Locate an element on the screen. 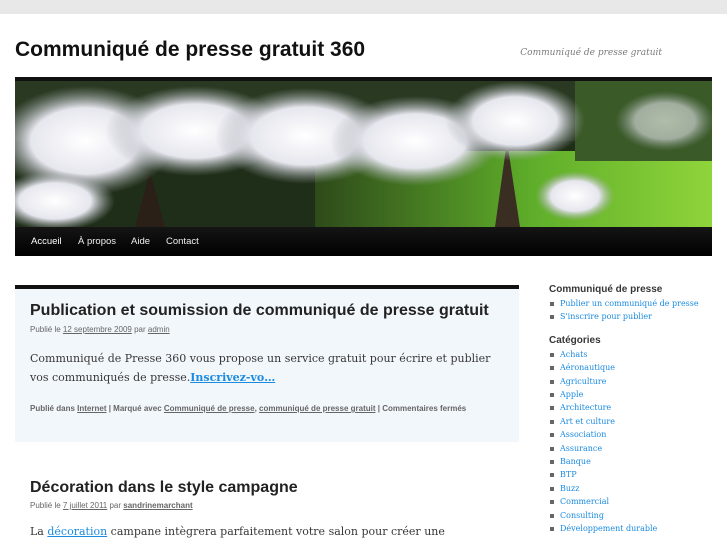  list-item: Association is located at coordinates (636, 434).